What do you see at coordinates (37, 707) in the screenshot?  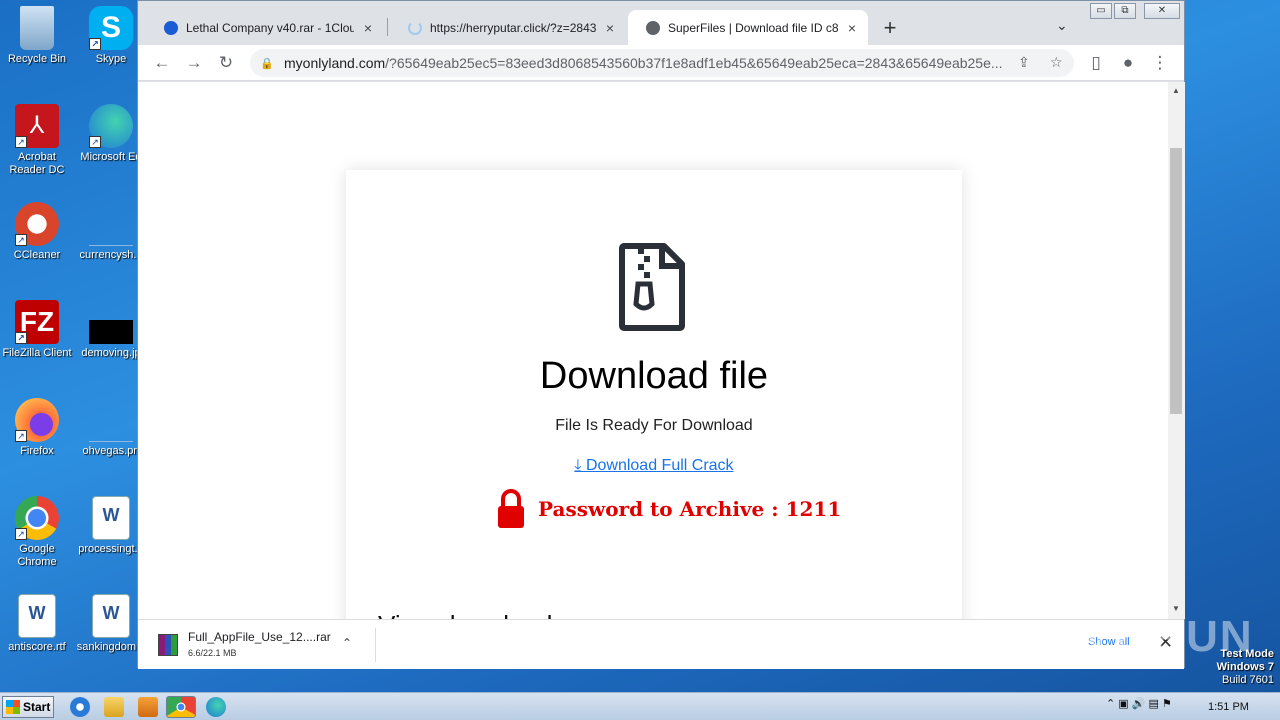 I see `start-label: Start` at bounding box center [37, 707].